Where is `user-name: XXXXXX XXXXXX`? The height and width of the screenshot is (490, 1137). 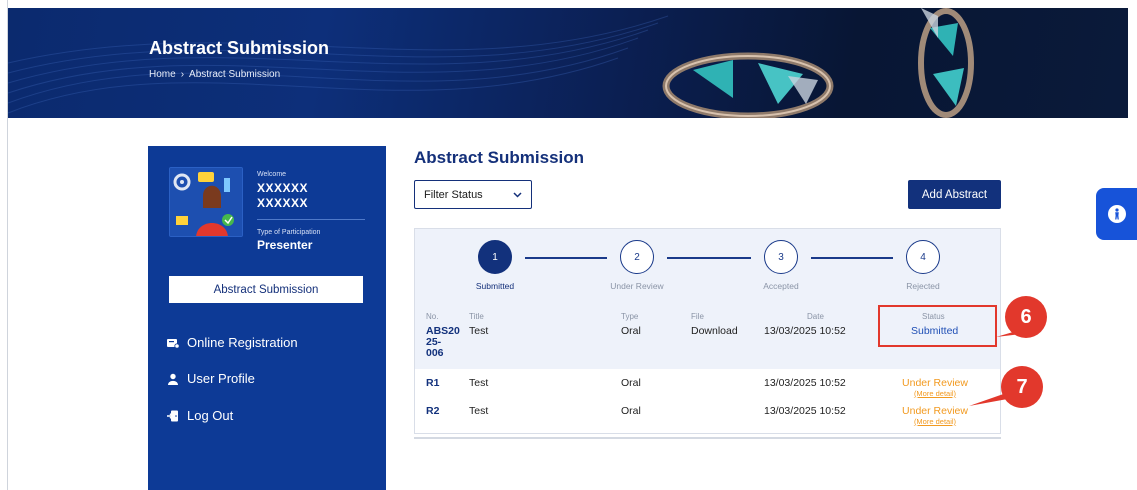
user-name: XXXXXX XXXXXX is located at coordinates (282, 196).